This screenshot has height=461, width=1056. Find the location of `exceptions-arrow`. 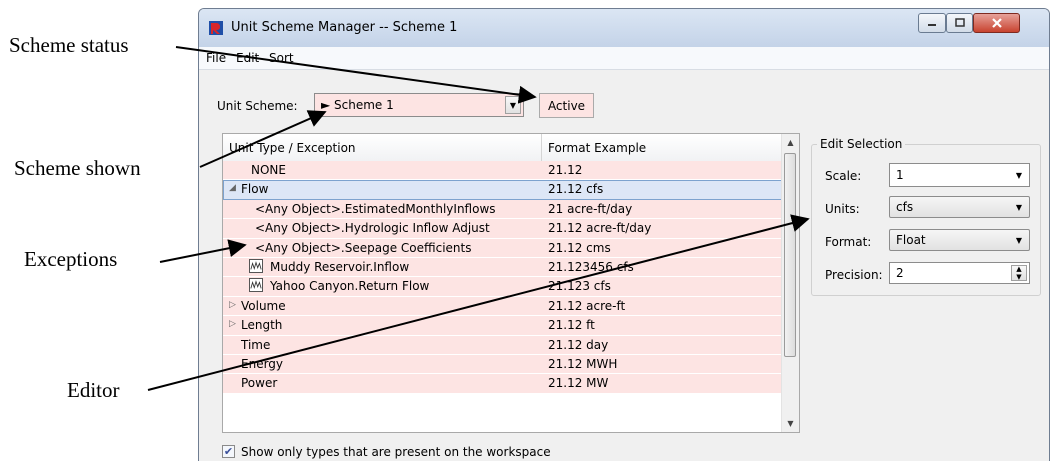

exceptions-arrow is located at coordinates (203, 251).